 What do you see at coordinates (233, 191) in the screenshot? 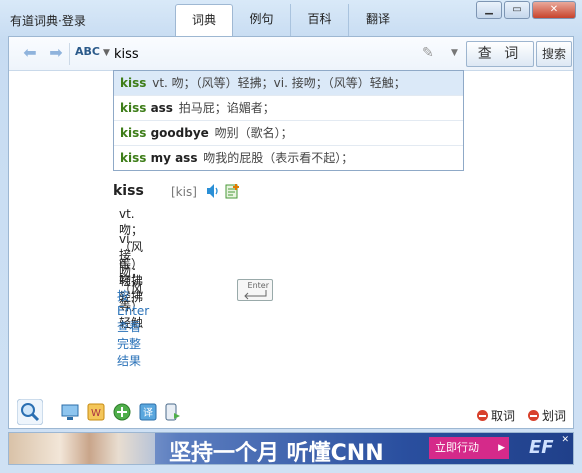
I see `add-to-wordbook-icon` at bounding box center [233, 191].